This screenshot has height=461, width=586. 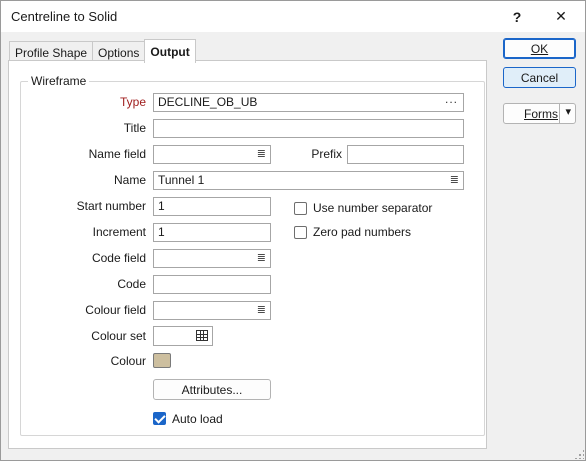 I want to click on title-bar: Centreline to Solid ? ✕, so click(x=293, y=16).